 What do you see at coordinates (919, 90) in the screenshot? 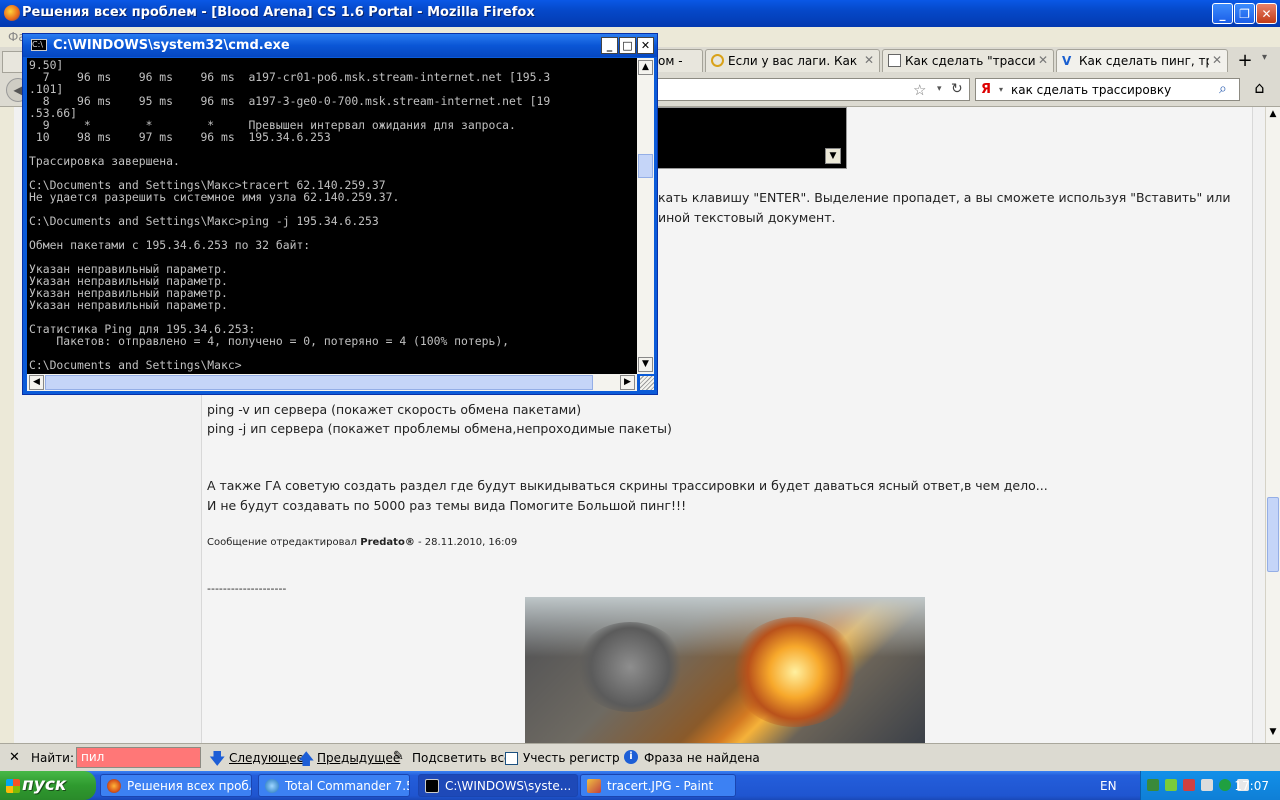
I see `bookmark-star-icon: ☆` at bounding box center [919, 90].